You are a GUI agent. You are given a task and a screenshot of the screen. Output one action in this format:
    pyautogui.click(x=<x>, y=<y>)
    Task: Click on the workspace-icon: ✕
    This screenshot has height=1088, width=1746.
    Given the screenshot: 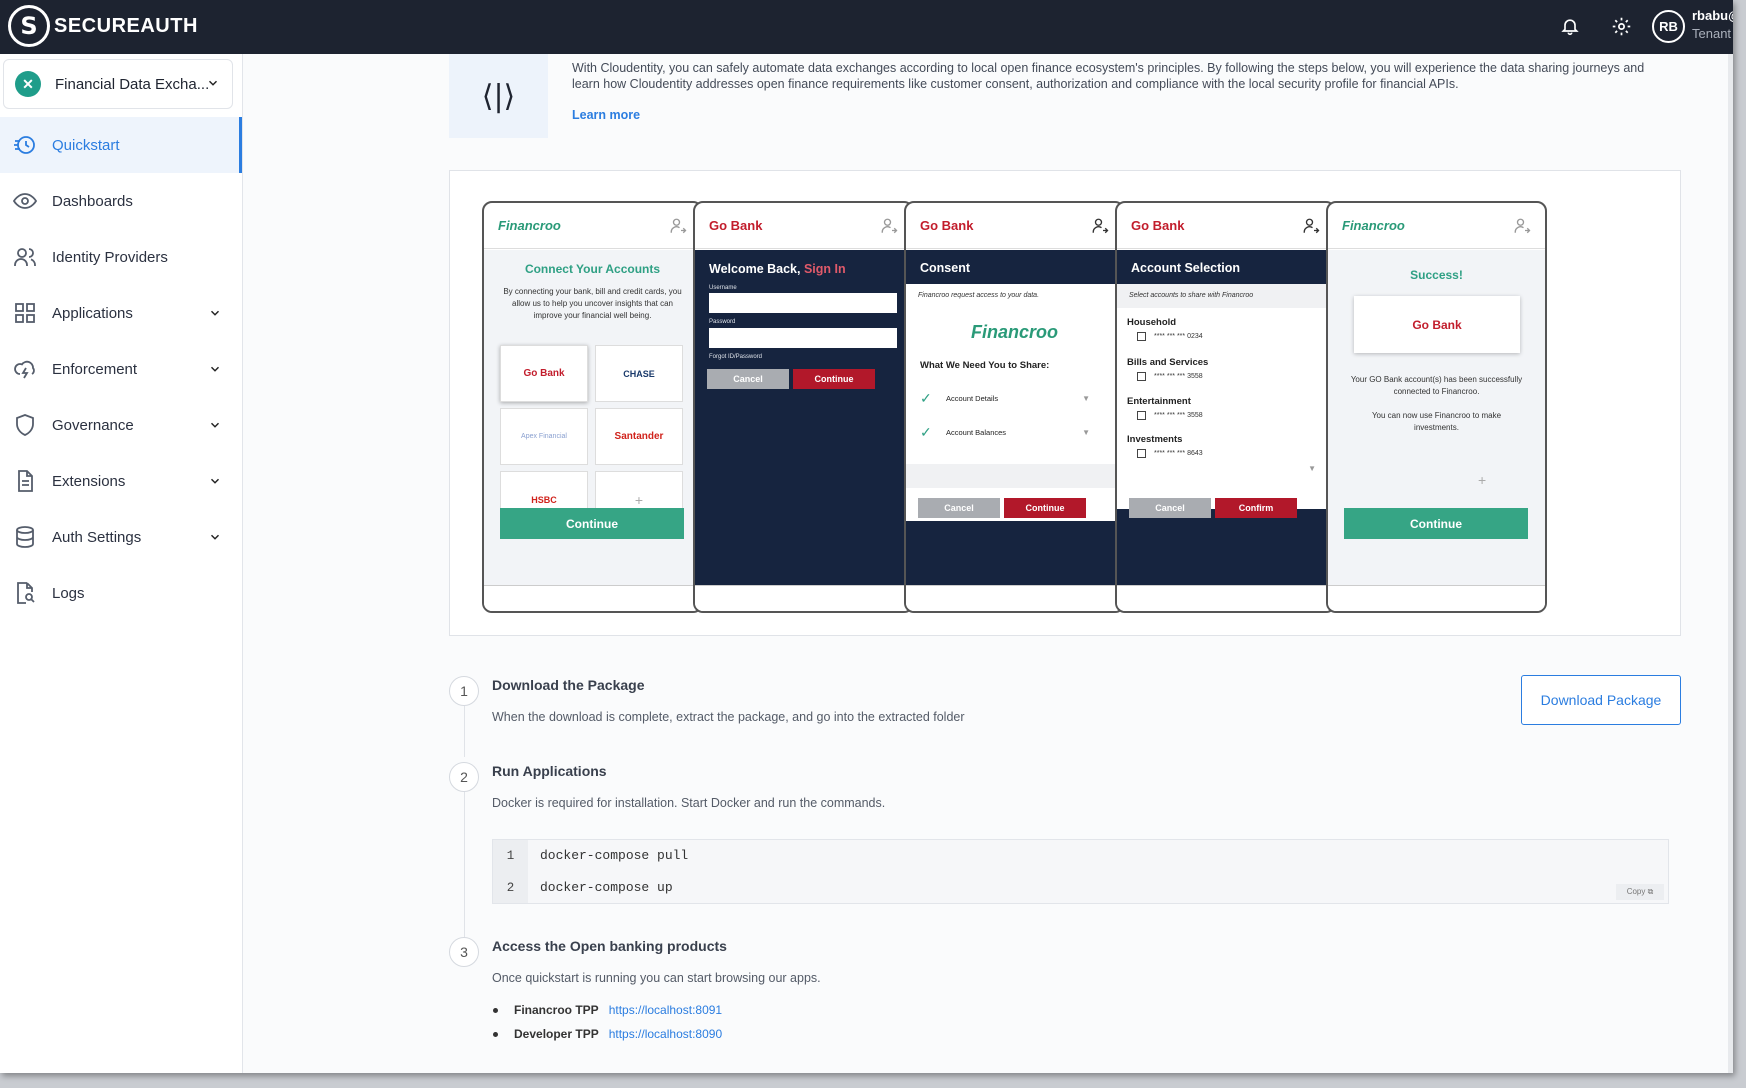 What is the action you would take?
    pyautogui.click(x=28, y=84)
    